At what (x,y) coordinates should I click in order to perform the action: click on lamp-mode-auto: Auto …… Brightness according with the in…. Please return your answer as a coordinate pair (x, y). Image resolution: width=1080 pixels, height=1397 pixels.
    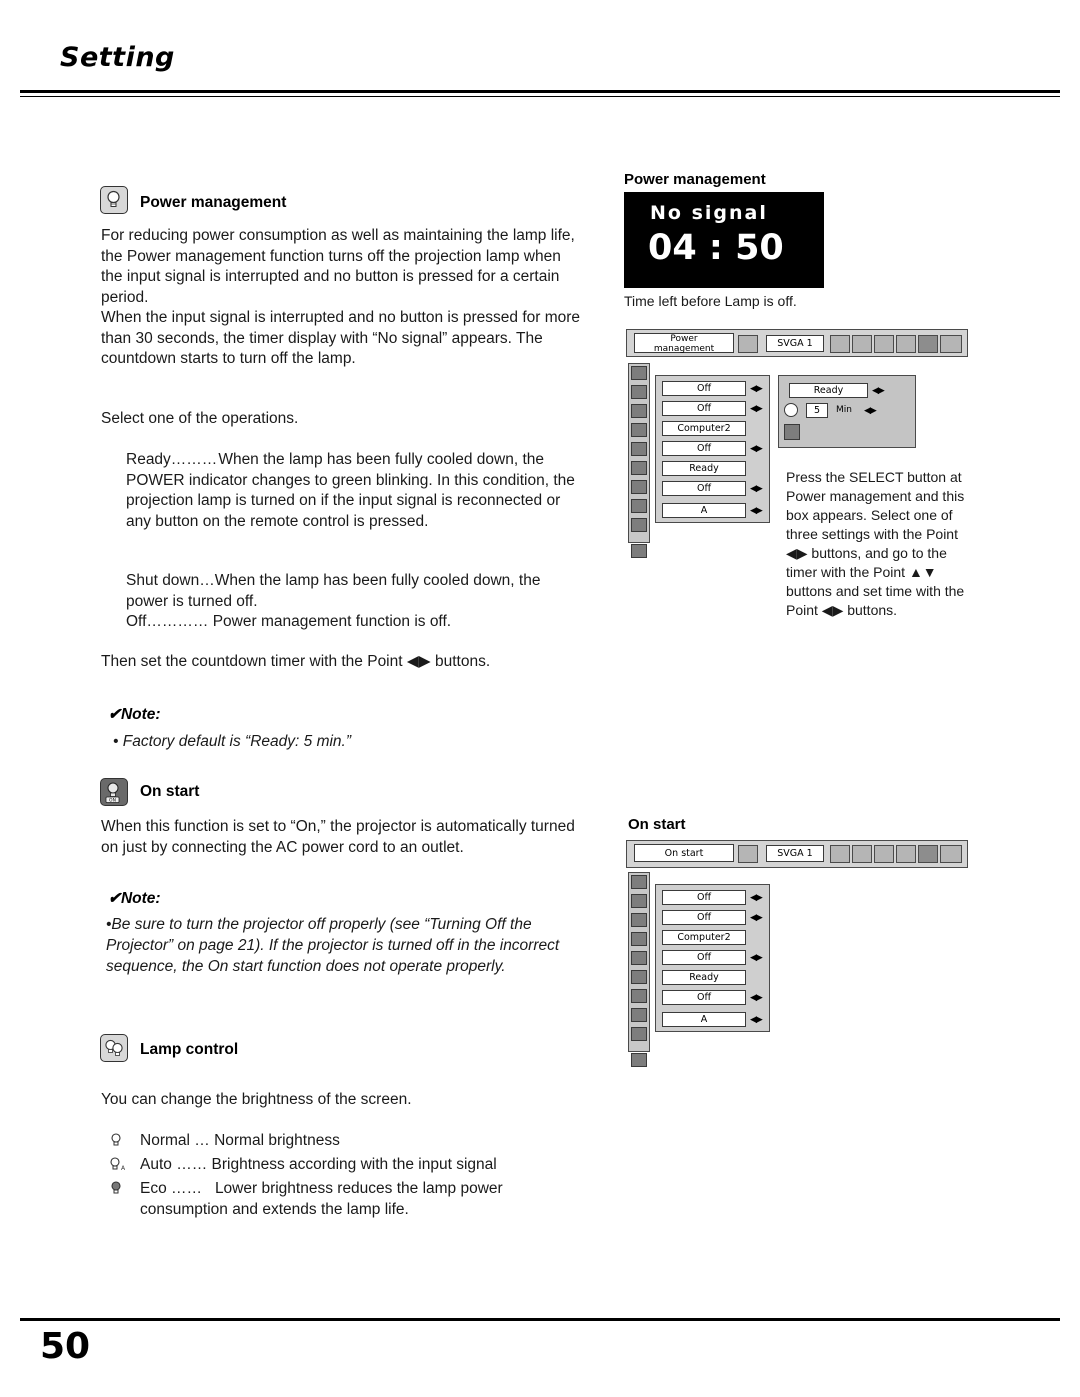
    Looking at the image, I should click on (355, 1165).